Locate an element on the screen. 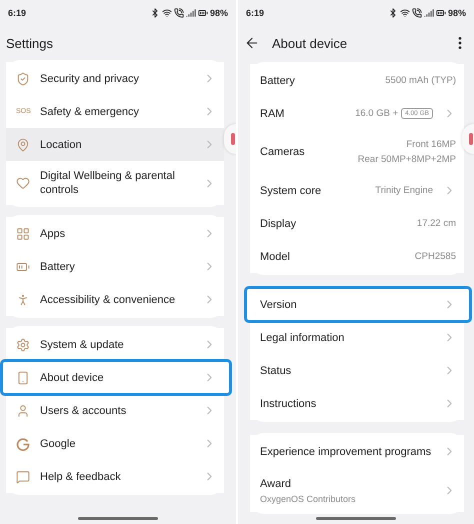 This screenshot has height=524, width=474. grid-icon is located at coordinates (23, 233).